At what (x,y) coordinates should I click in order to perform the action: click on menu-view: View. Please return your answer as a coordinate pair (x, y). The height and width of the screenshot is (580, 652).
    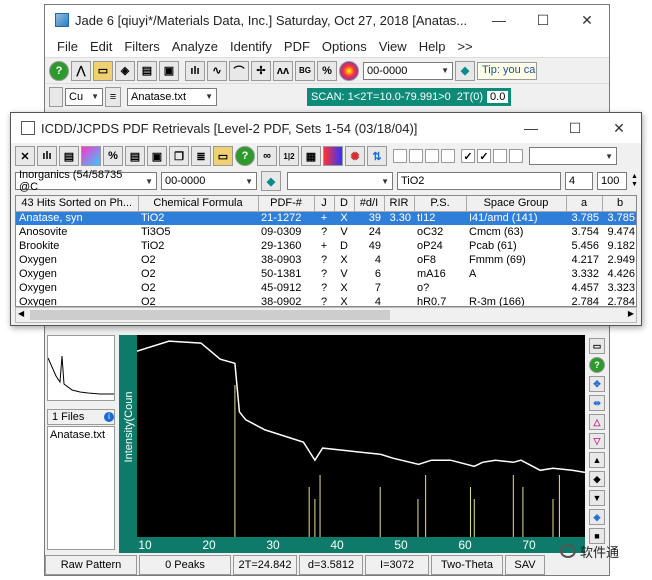
    Looking at the image, I should click on (393, 46).